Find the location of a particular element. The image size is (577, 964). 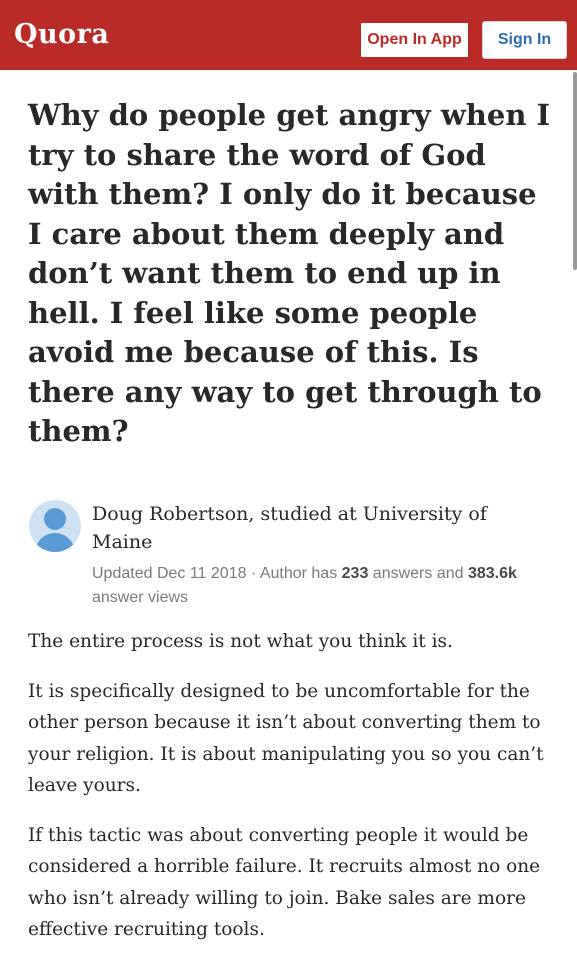

top-bar: Quora Open In App Sign In is located at coordinates (288, 35).